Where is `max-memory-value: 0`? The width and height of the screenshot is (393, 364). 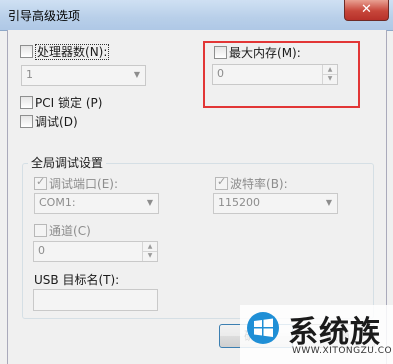
max-memory-value: 0 is located at coordinates (220, 73).